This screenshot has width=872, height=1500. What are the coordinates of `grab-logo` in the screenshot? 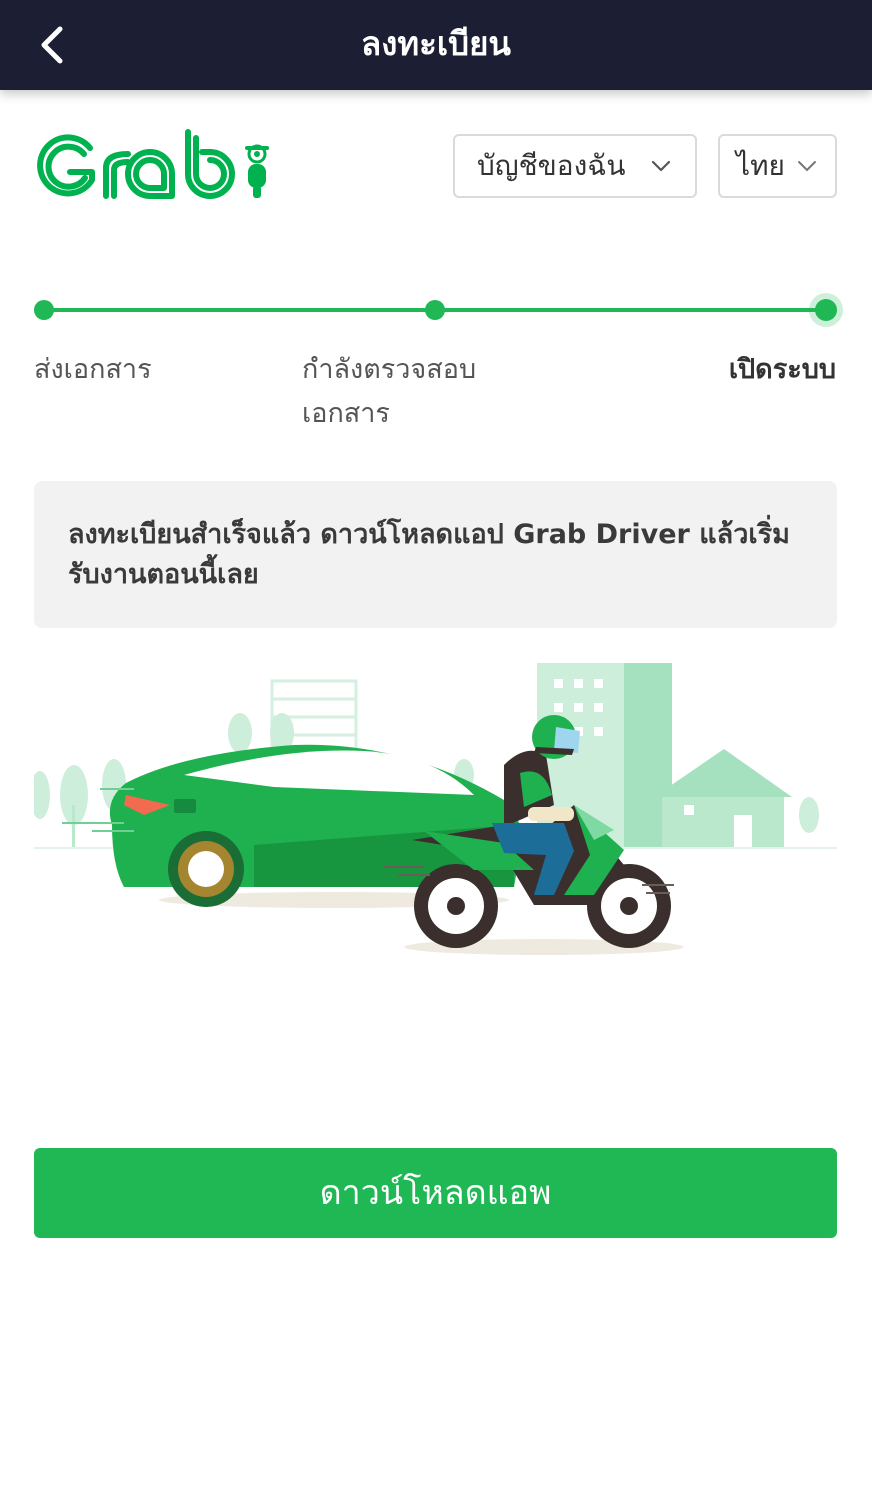 It's located at (157, 168).